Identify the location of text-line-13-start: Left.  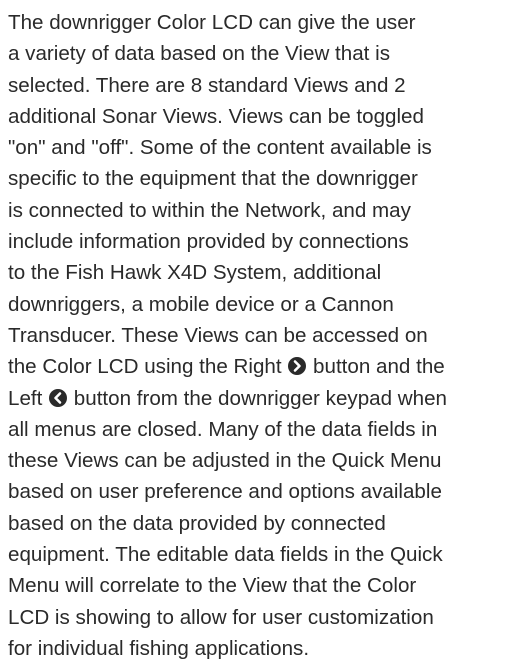
(28, 398).